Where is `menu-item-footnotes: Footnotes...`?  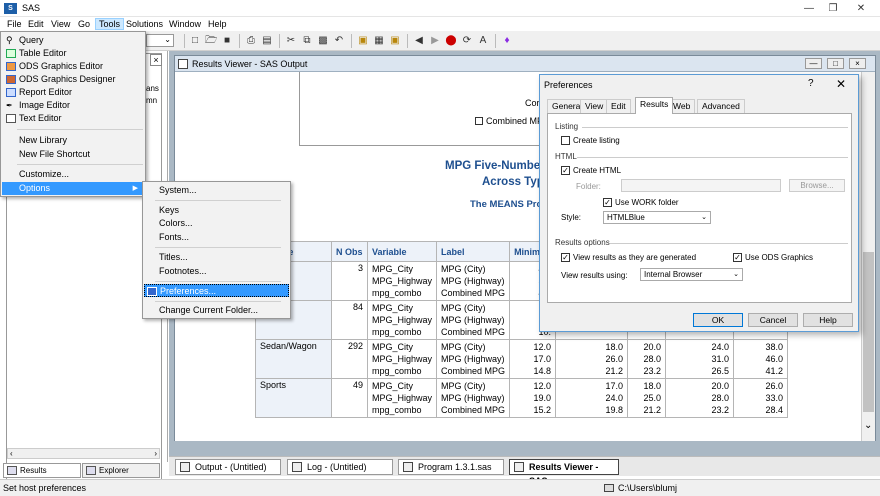
menu-item-footnotes: Footnotes... is located at coordinates (216, 271).